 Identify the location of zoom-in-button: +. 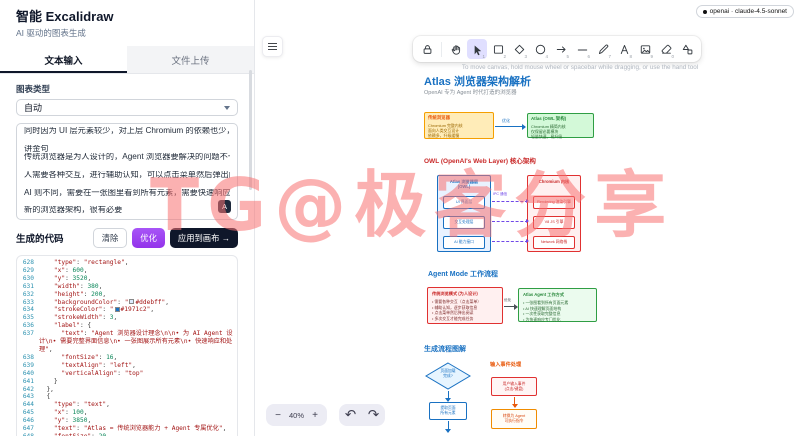
(315, 415).